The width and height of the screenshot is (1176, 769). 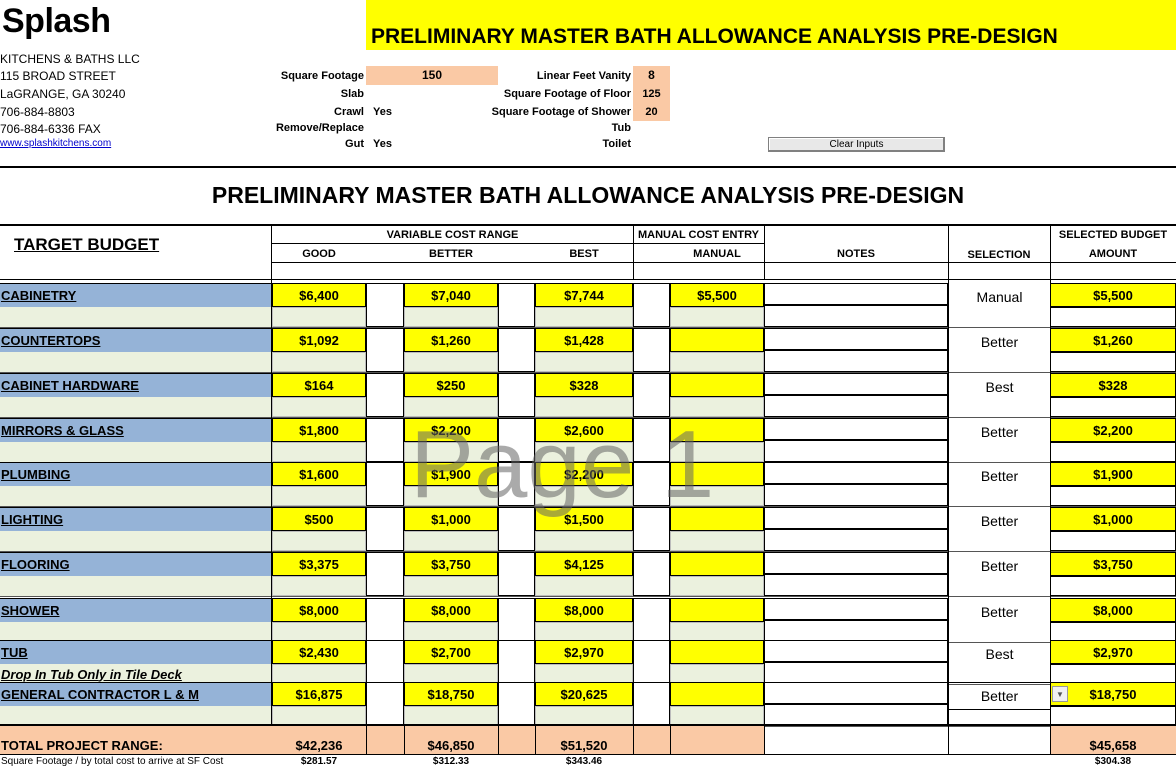 I want to click on good-cost-cell: $1,092, so click(x=319, y=340).